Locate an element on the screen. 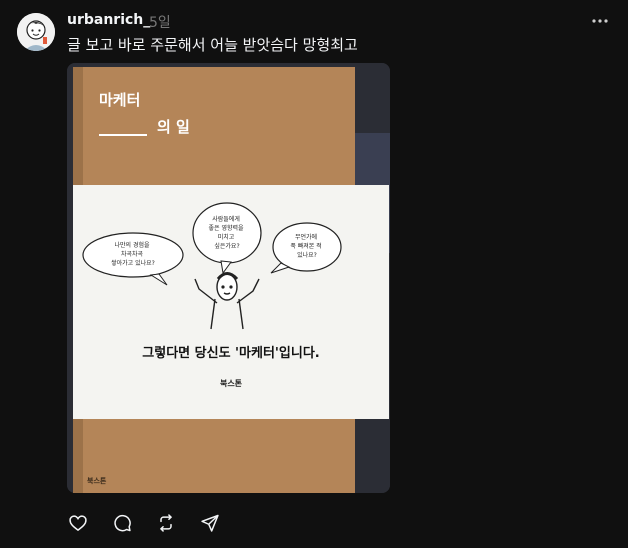 This screenshot has width=628, height=548. avatar-illustration is located at coordinates (36, 32).